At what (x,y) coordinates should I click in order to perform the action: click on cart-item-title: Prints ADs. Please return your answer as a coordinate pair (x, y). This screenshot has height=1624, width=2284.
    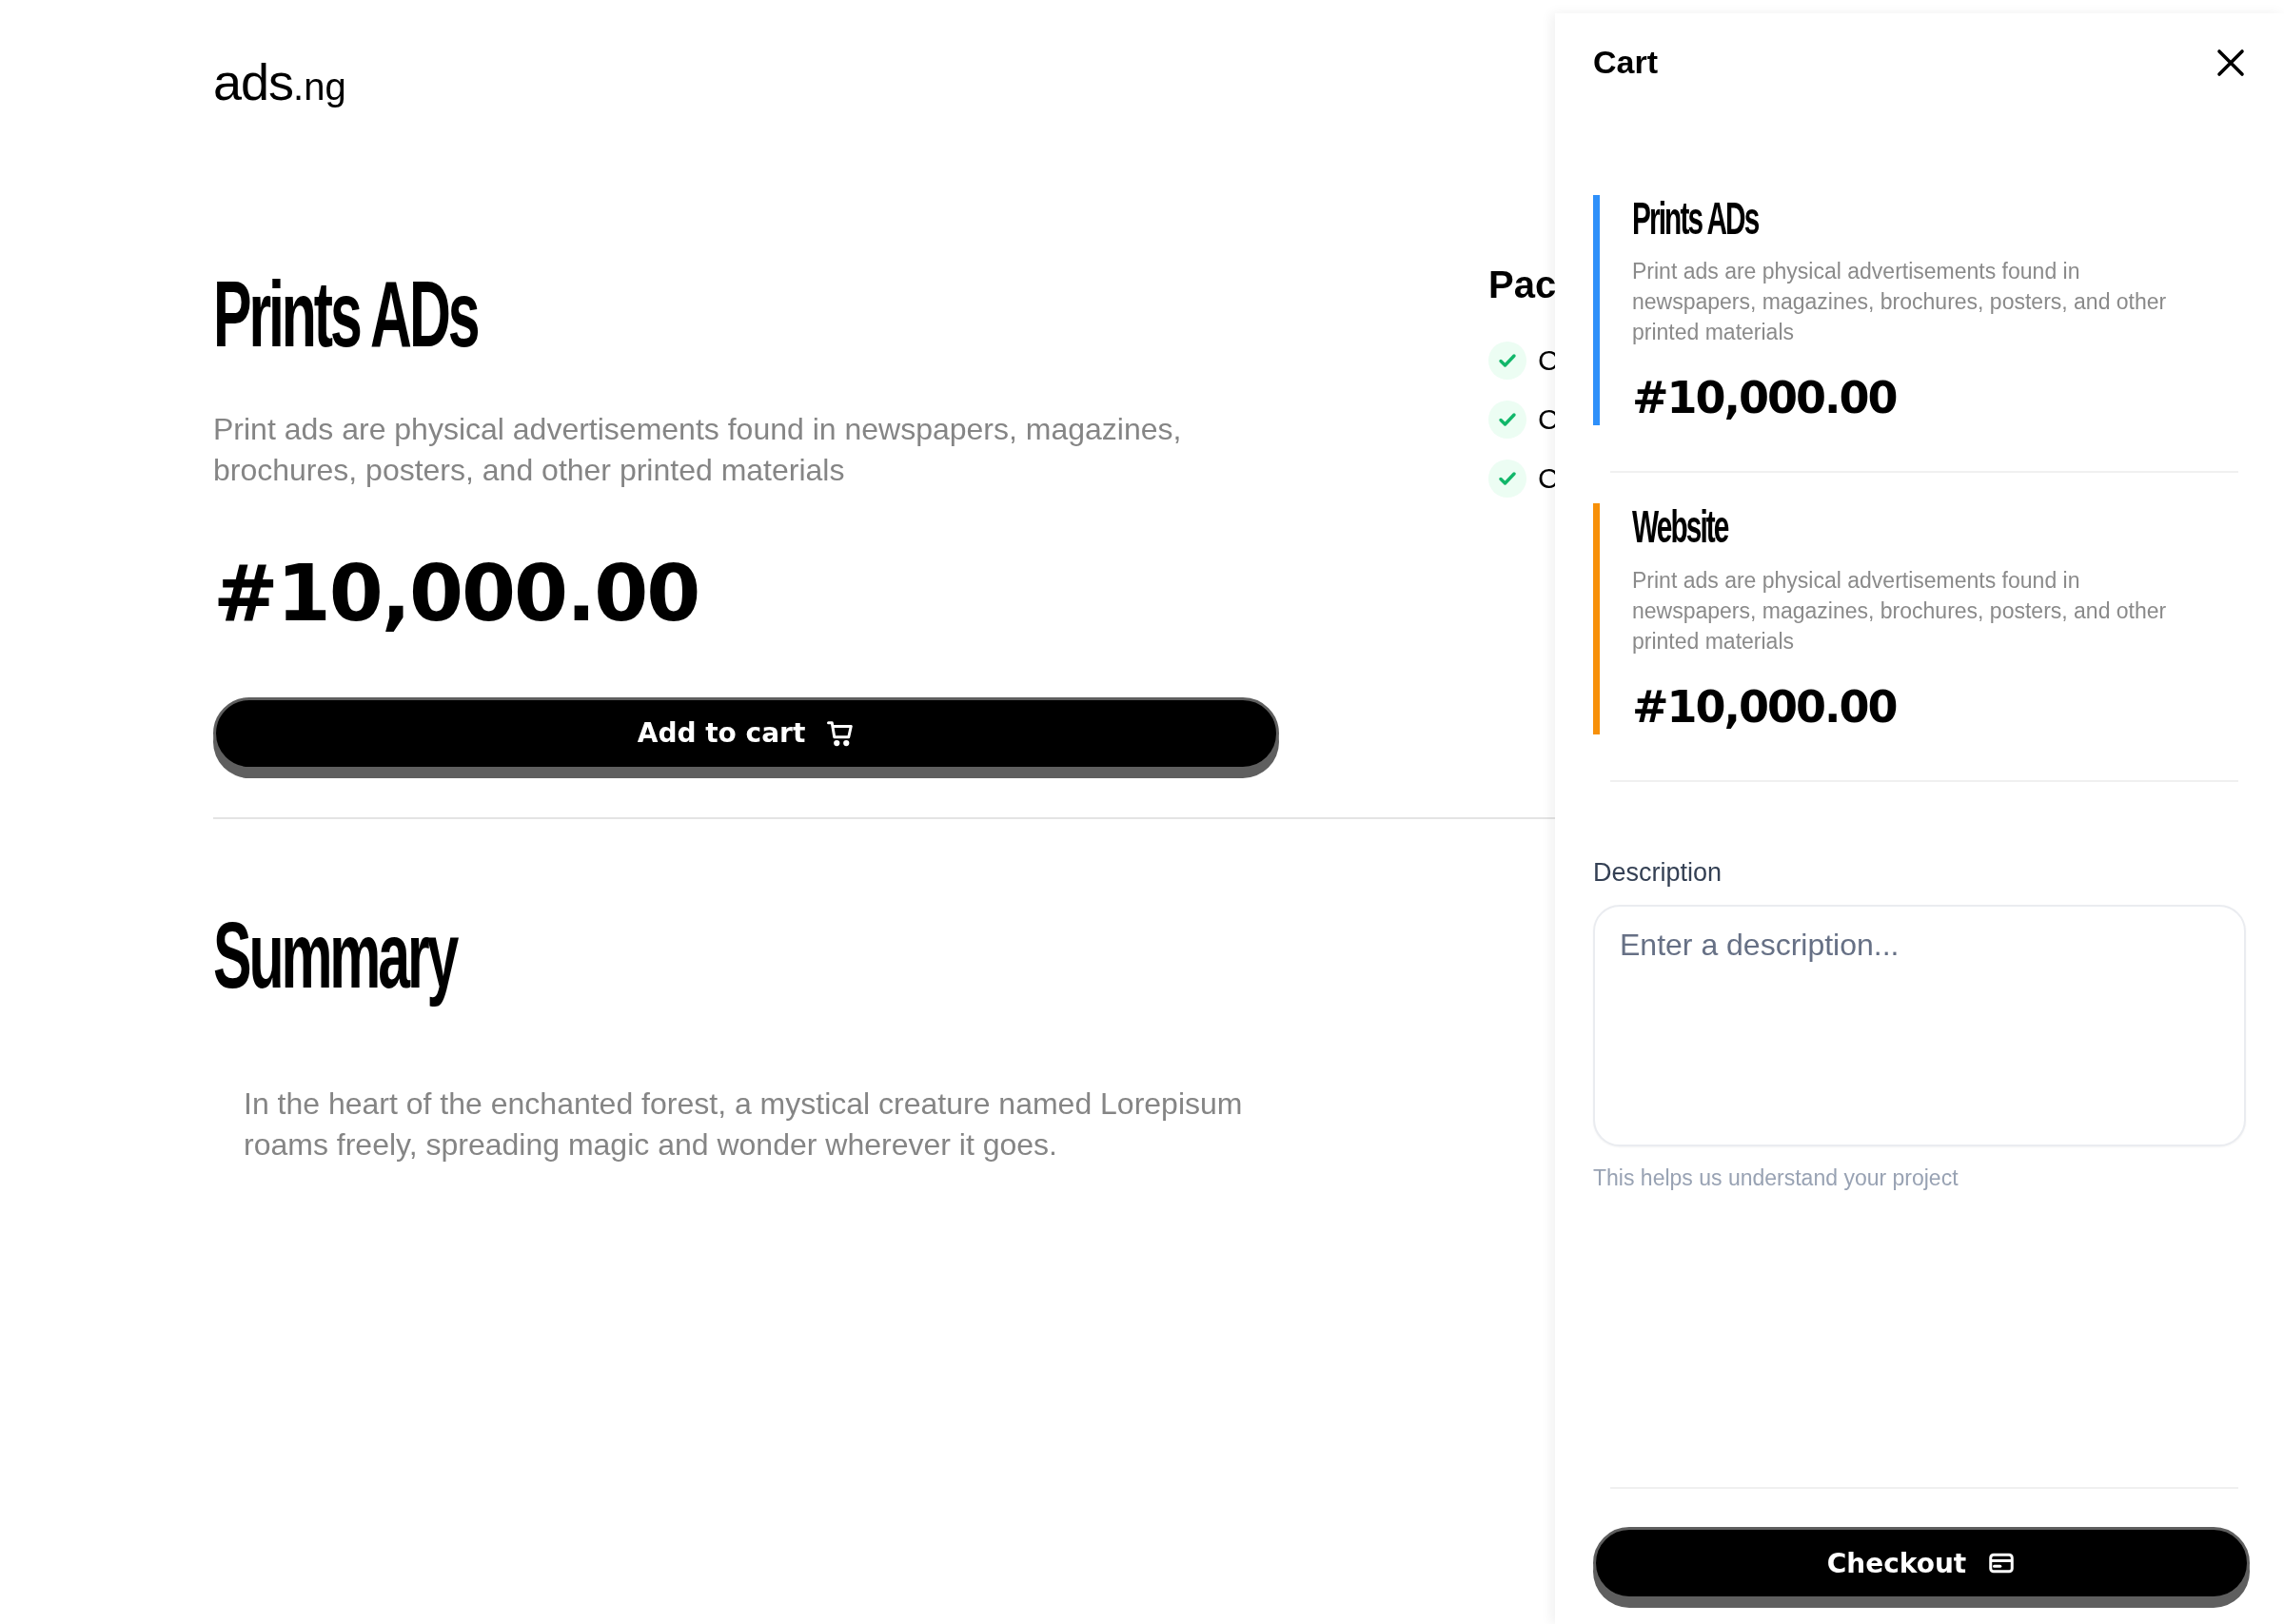
    Looking at the image, I should click on (1695, 219).